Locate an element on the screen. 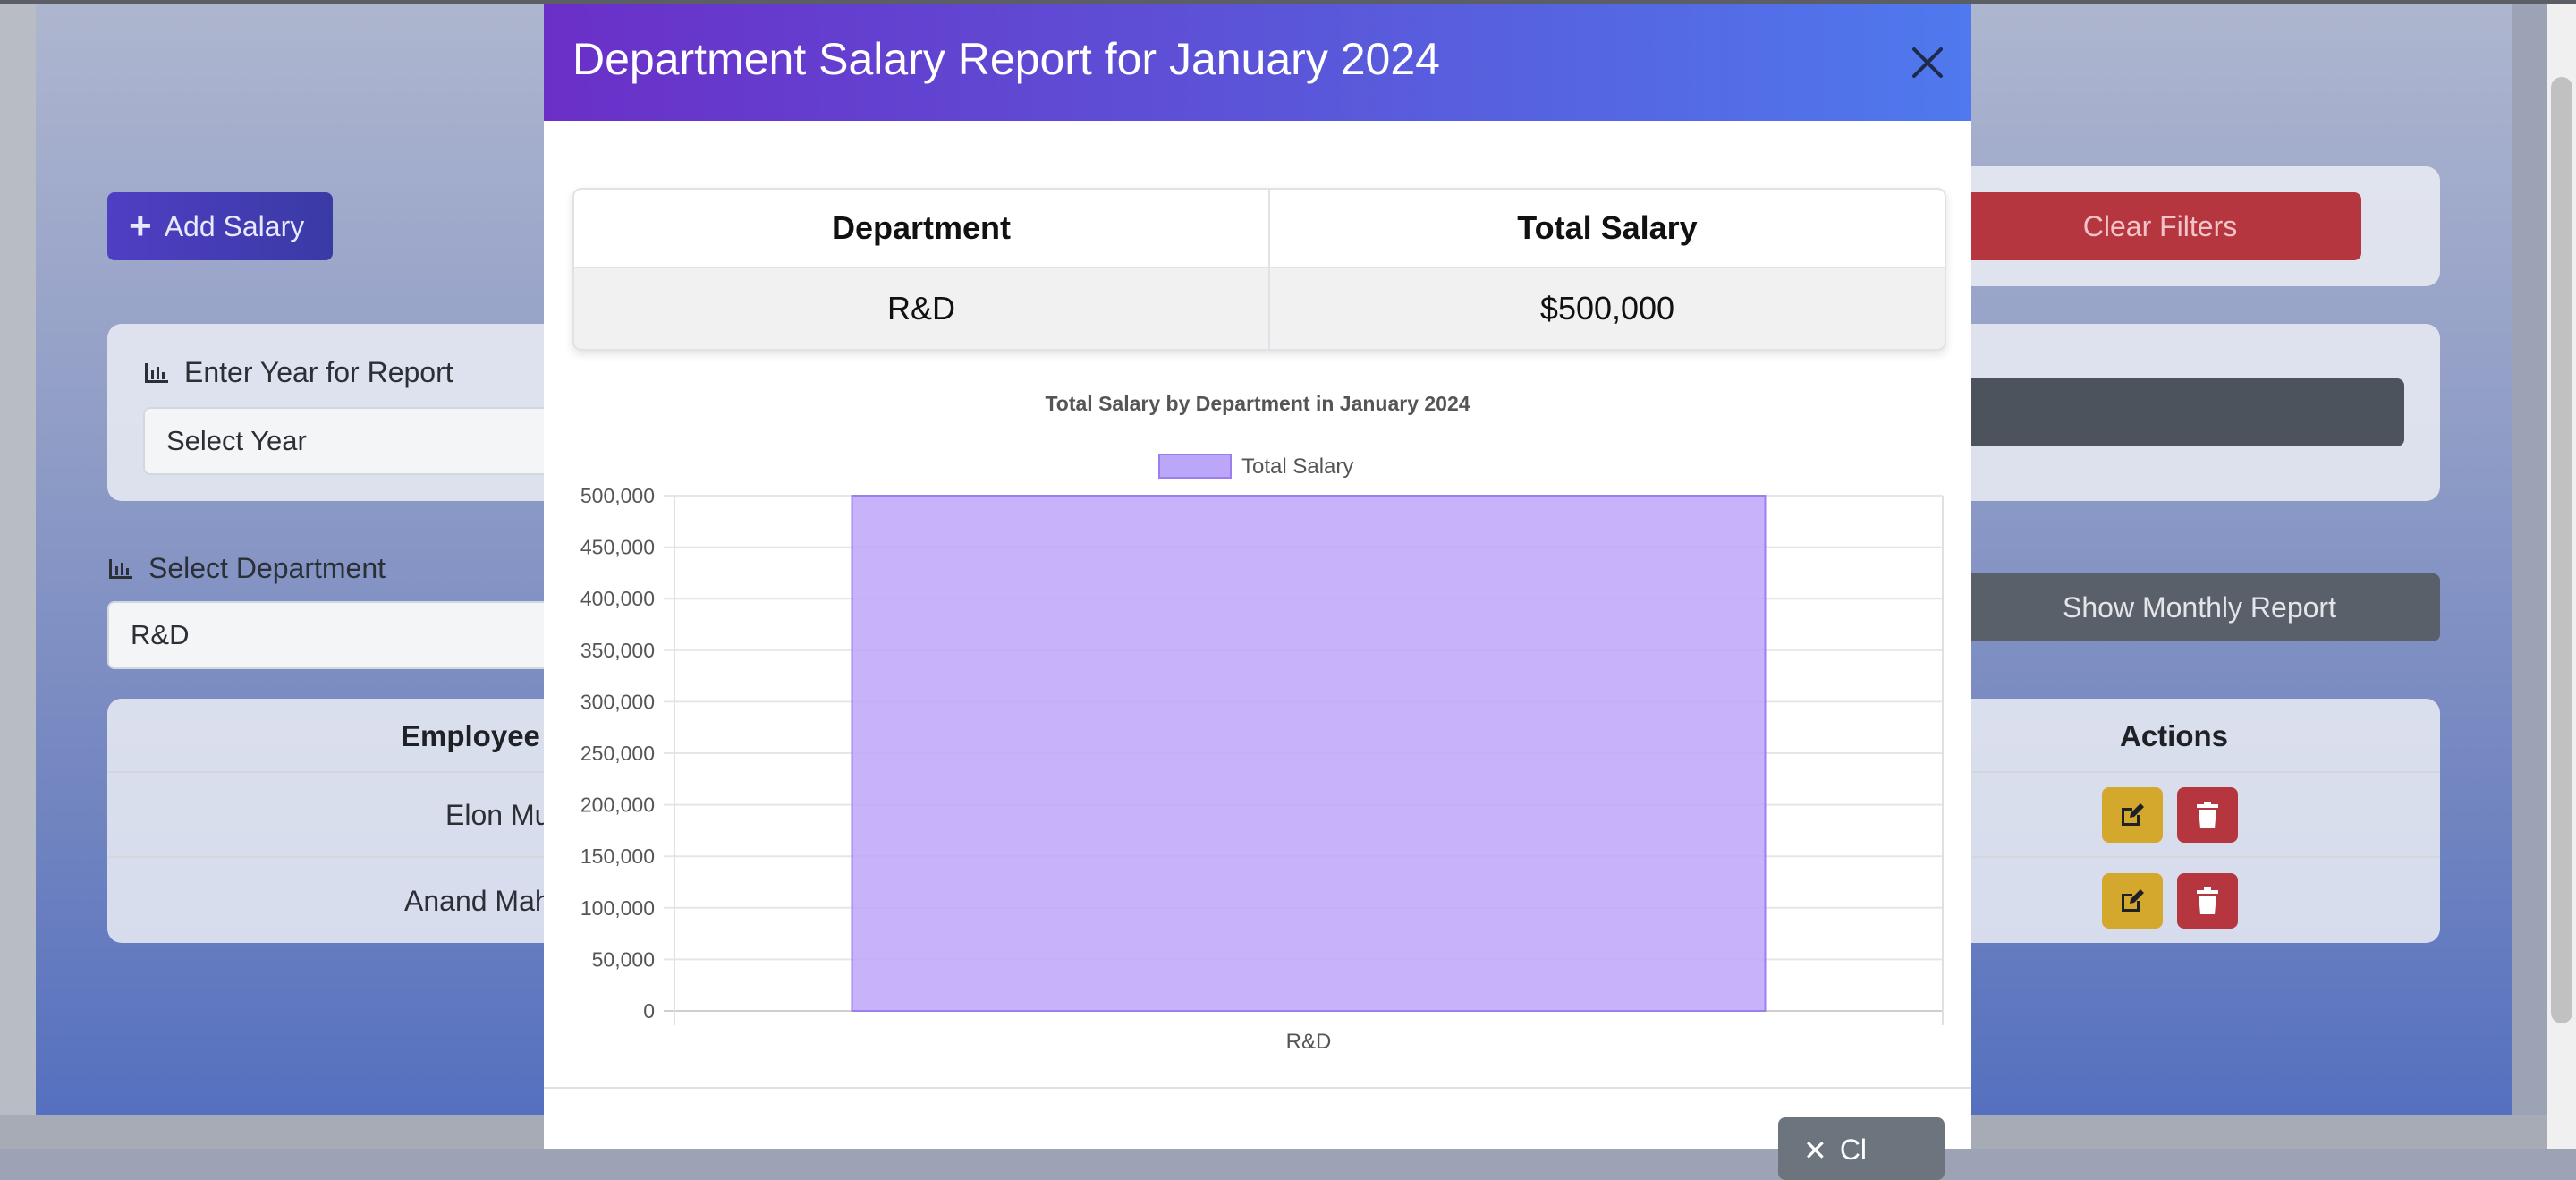  total-salary-header: Total Salary is located at coordinates (1607, 229).